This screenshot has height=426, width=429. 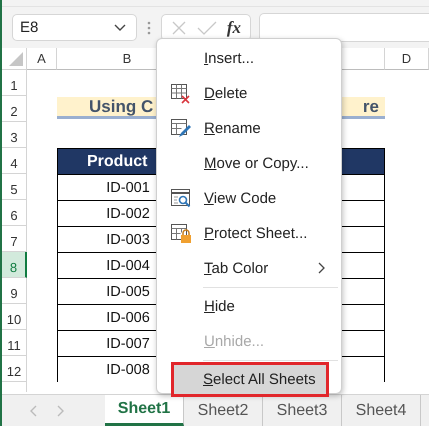 I want to click on view-code-icon, so click(x=181, y=199).